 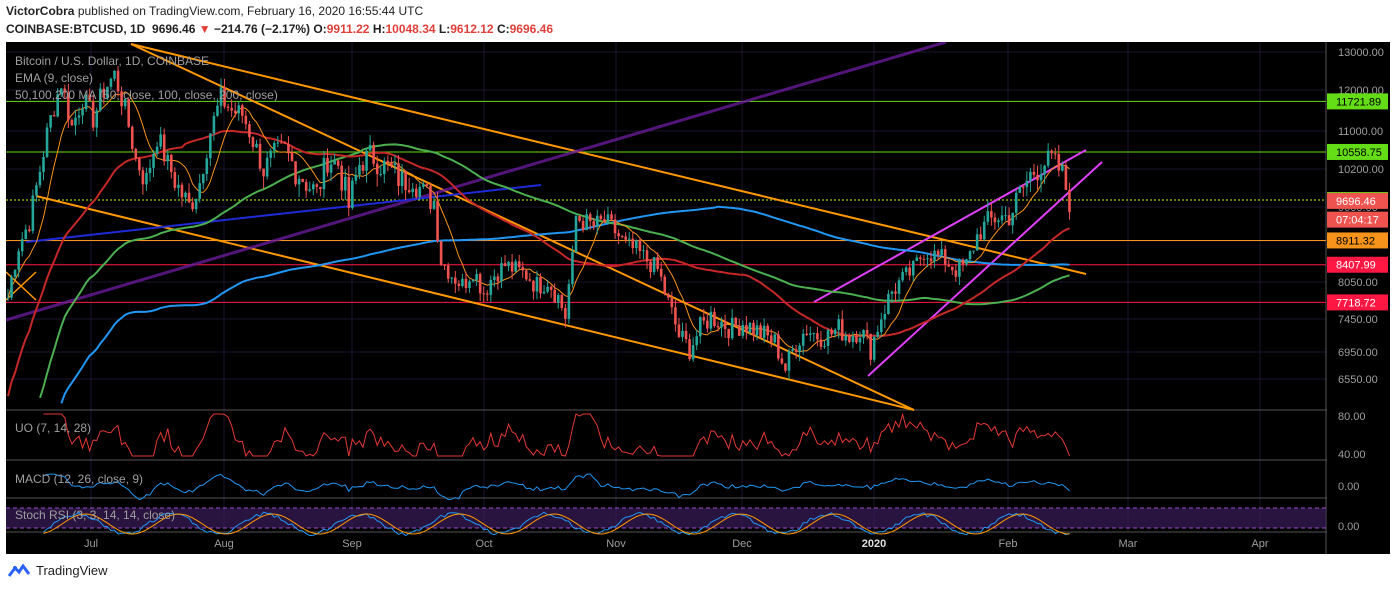 What do you see at coordinates (1358, 283) in the screenshot?
I see `y-tick-label: 8050.00` at bounding box center [1358, 283].